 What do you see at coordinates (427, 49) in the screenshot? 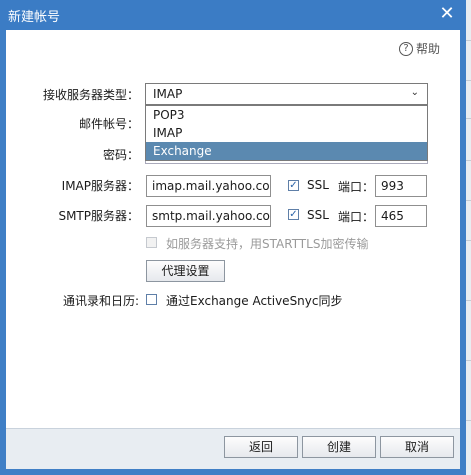
I see `help-label: 帮助` at bounding box center [427, 49].